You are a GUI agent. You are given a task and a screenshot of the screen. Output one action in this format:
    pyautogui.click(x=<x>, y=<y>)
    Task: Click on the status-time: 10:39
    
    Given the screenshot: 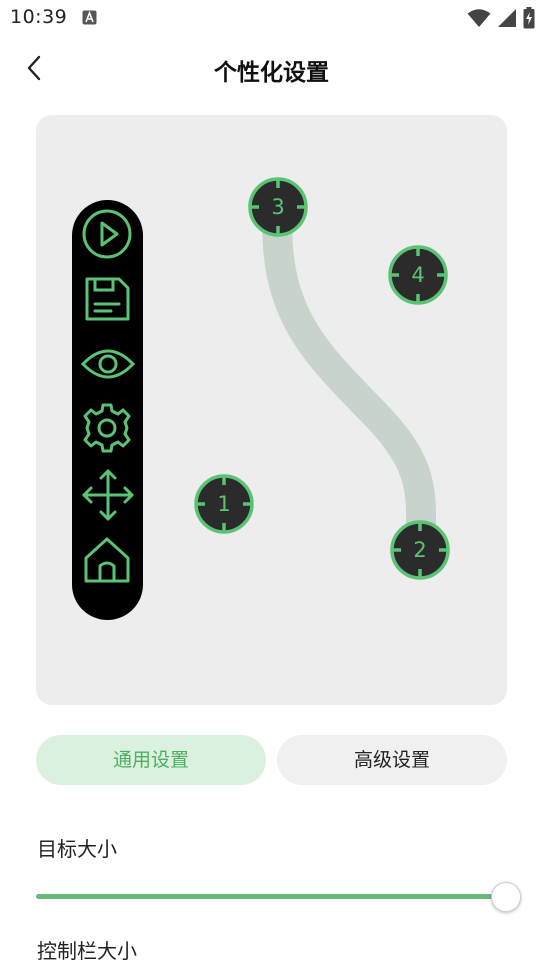 What is the action you would take?
    pyautogui.click(x=39, y=17)
    